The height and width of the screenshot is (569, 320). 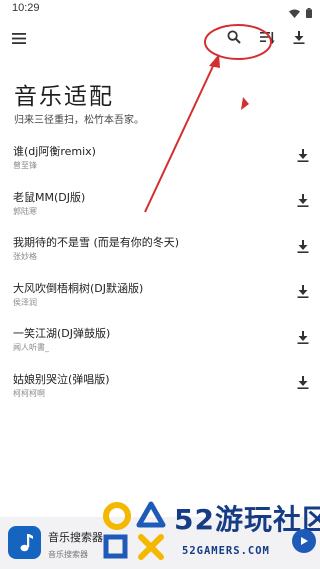 I want to click on song-title: 大风吹倒梧桐树(DJ默涵版), so click(x=78, y=288).